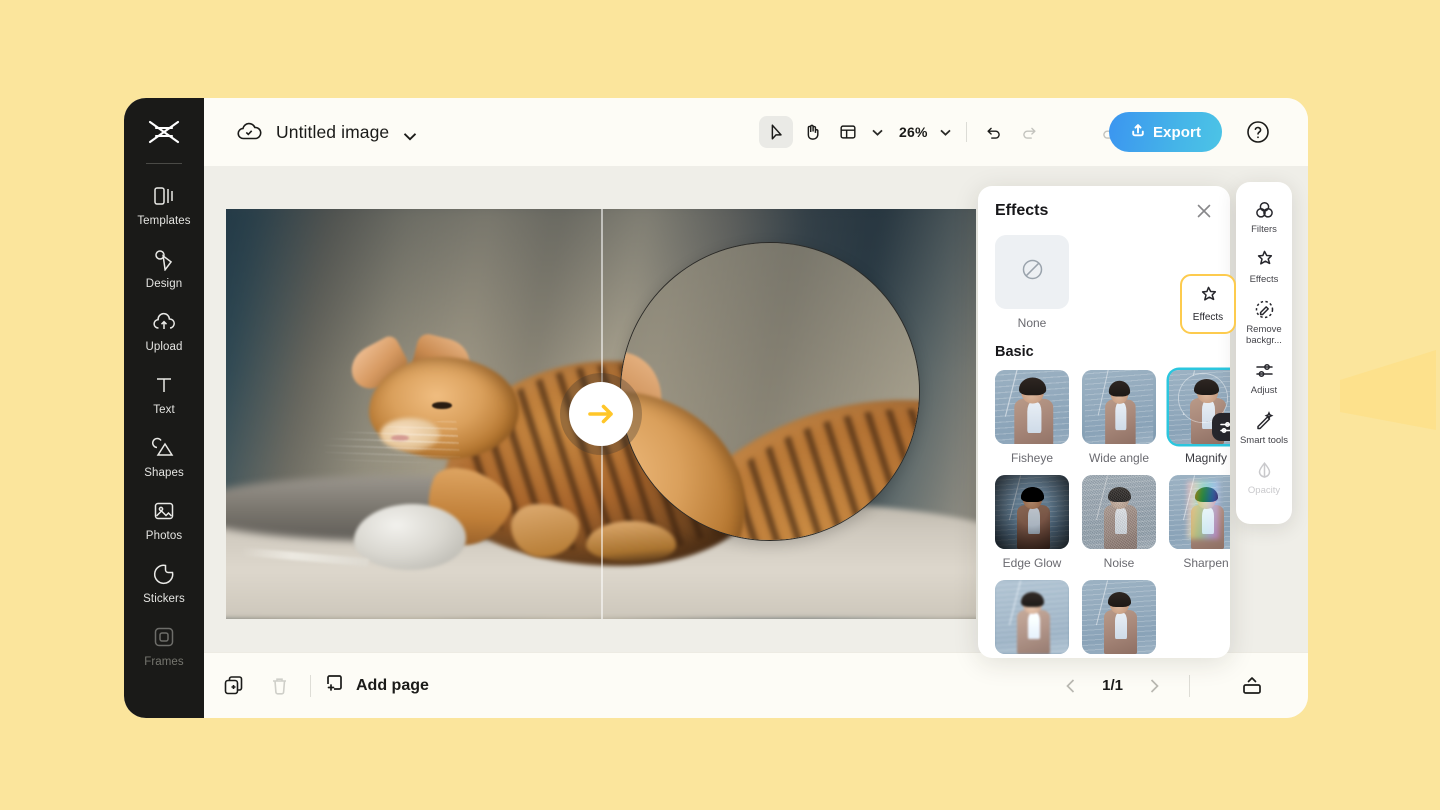 The width and height of the screenshot is (1440, 810). Describe the element at coordinates (164, 410) in the screenshot. I see `sidebar-label: Text` at that location.